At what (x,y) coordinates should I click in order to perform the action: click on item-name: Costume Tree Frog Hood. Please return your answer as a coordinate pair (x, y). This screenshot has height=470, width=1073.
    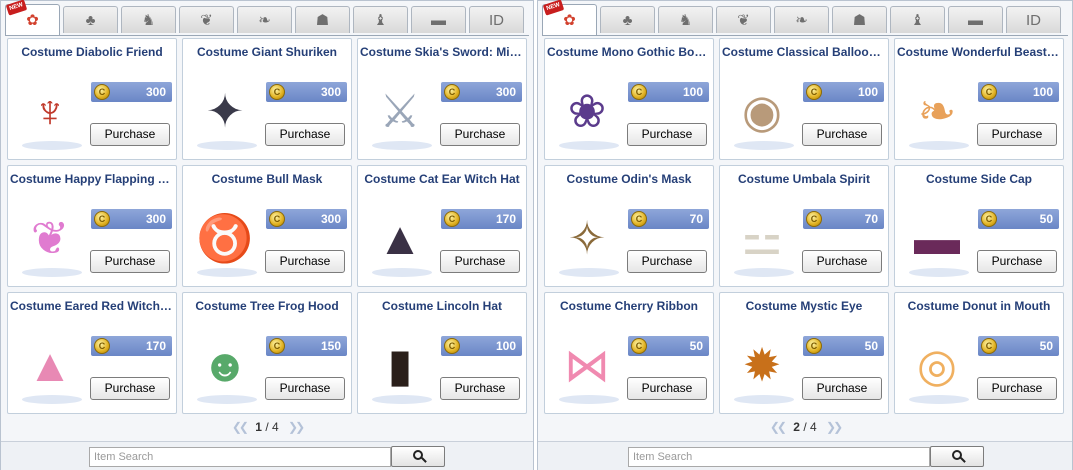
    Looking at the image, I should click on (267, 306).